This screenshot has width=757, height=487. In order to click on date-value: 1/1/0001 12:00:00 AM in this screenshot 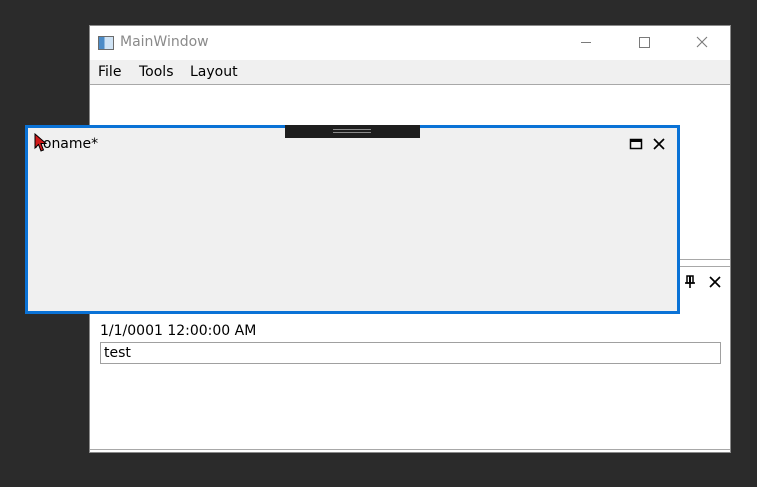, I will do `click(178, 331)`.